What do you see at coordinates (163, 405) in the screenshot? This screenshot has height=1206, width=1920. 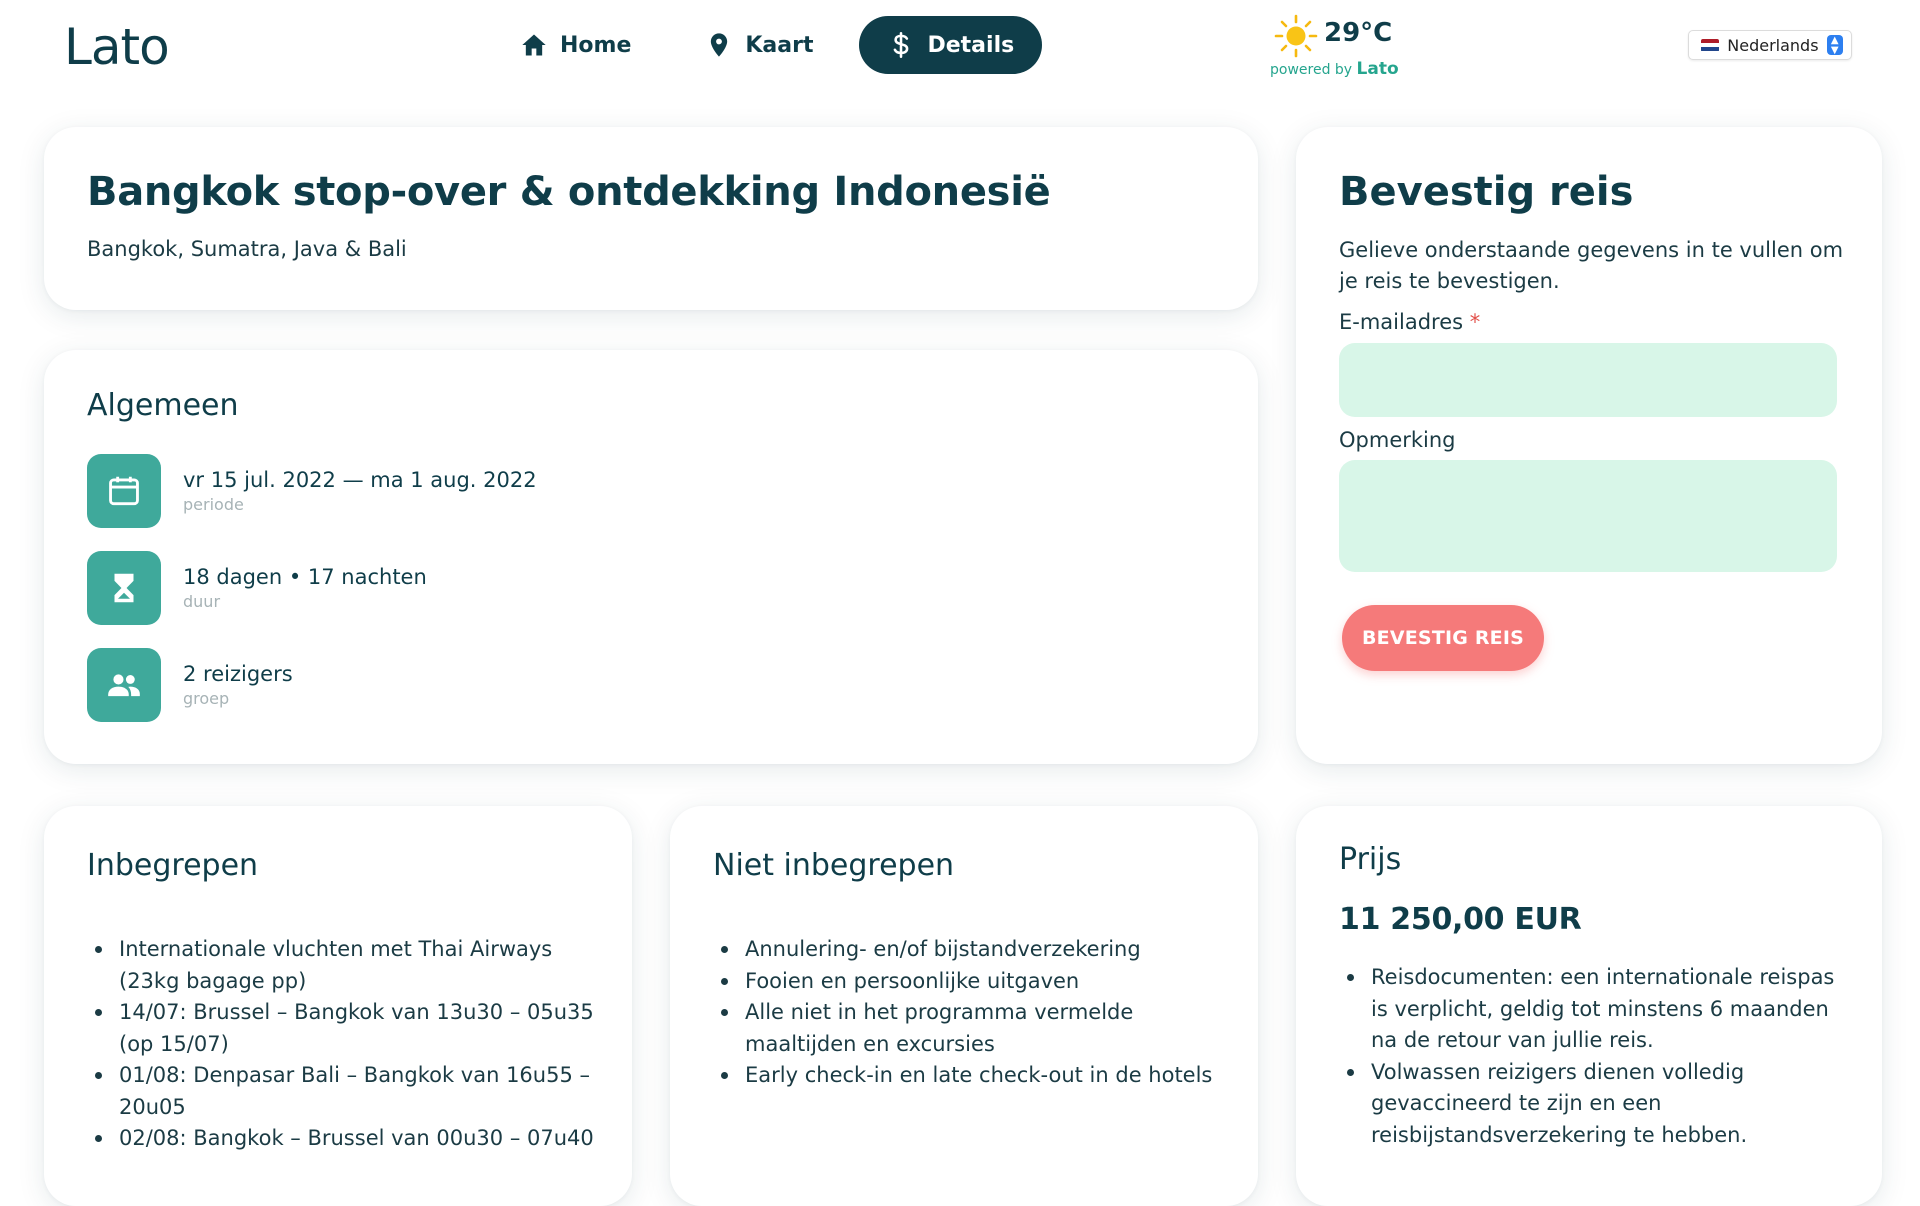 I see `general-heading: Algemeen` at bounding box center [163, 405].